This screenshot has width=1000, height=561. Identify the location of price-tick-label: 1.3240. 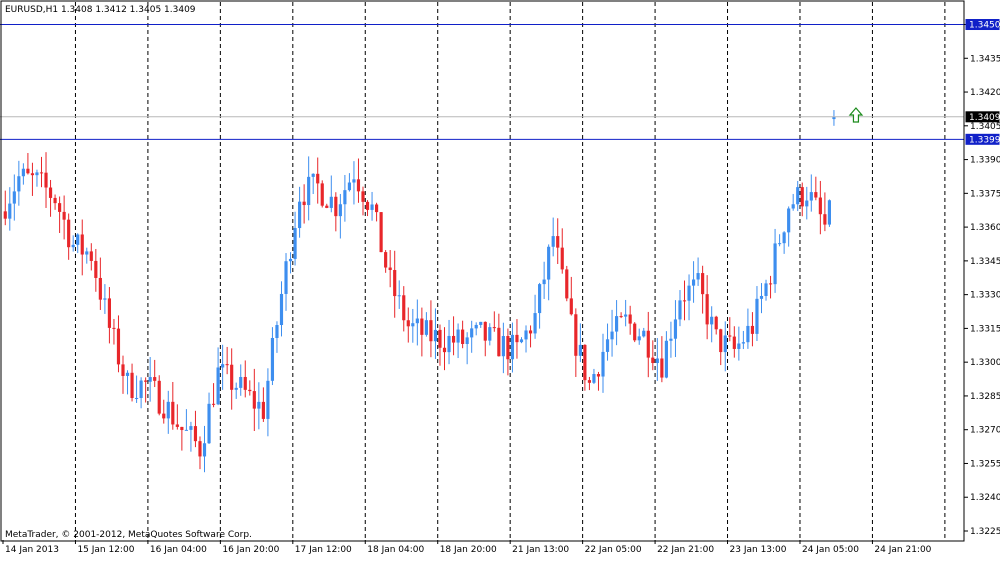
(985, 498).